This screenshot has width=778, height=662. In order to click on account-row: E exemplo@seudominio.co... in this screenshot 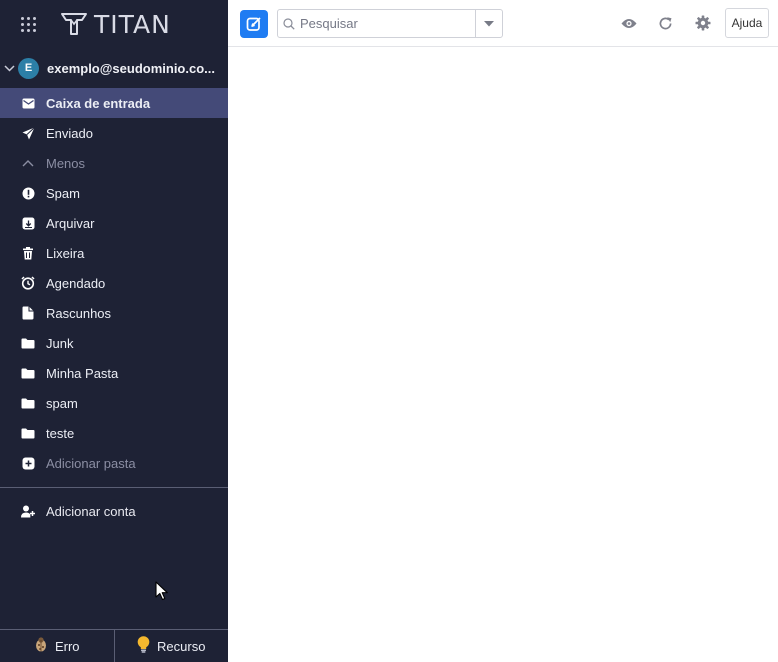, I will do `click(114, 68)`.